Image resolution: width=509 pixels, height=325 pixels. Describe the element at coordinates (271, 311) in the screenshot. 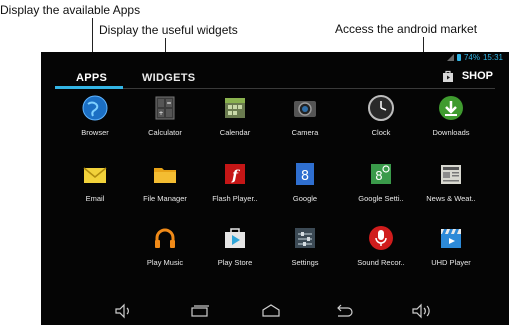

I see `home-icon` at that location.